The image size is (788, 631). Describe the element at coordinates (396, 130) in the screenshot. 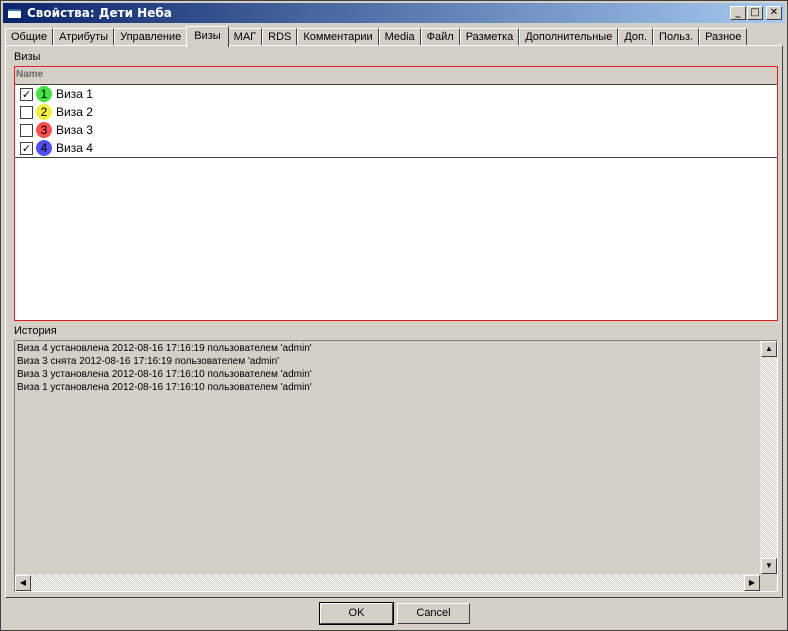

I see `visa-row: 3 Виза 3` at that location.